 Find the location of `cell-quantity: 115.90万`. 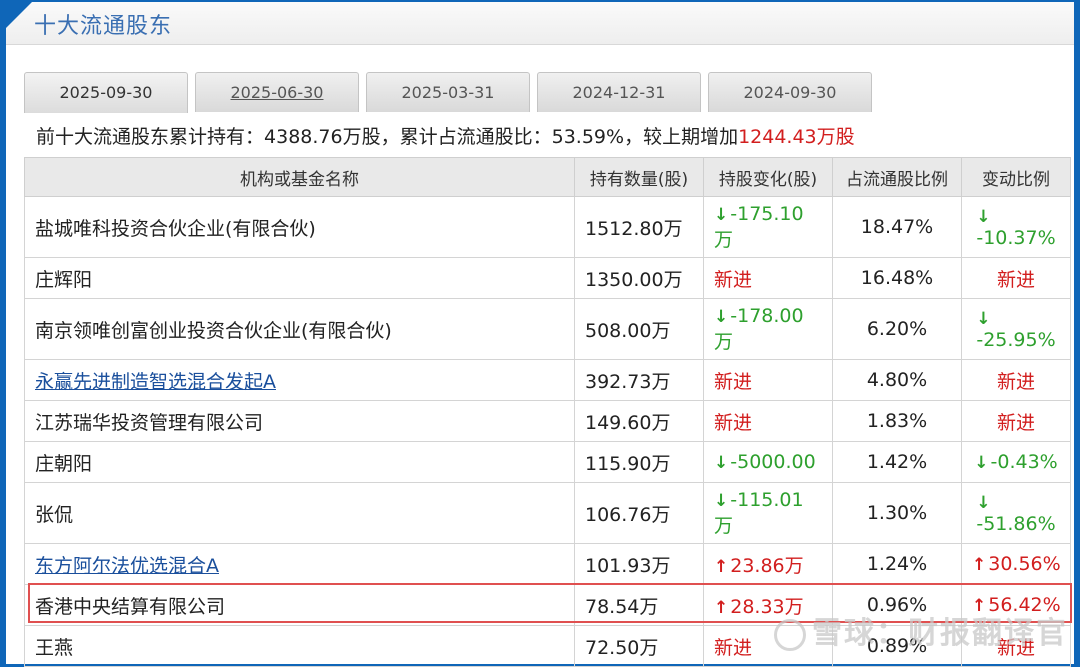

cell-quantity: 115.90万 is located at coordinates (639, 462).